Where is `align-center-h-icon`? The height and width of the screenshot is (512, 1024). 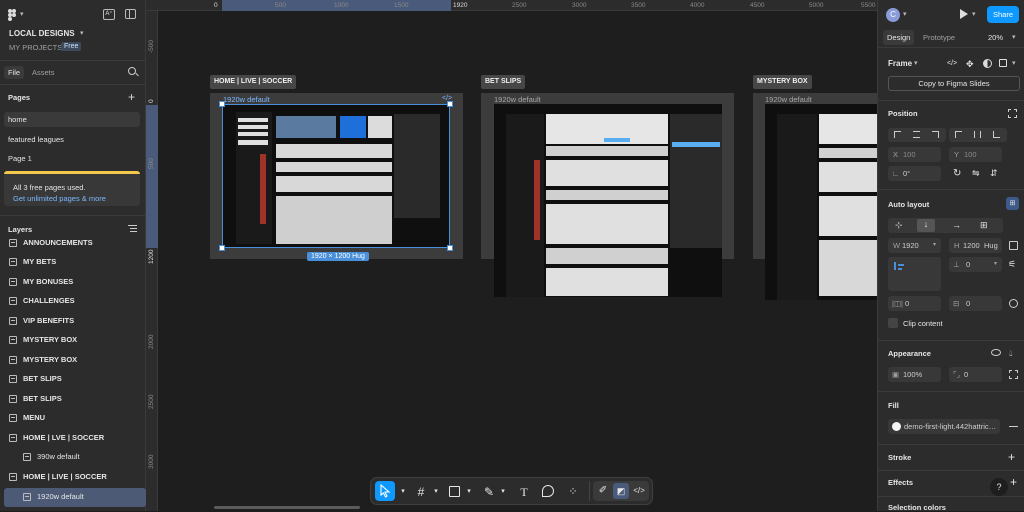
align-center-h-icon is located at coordinates (916, 134).